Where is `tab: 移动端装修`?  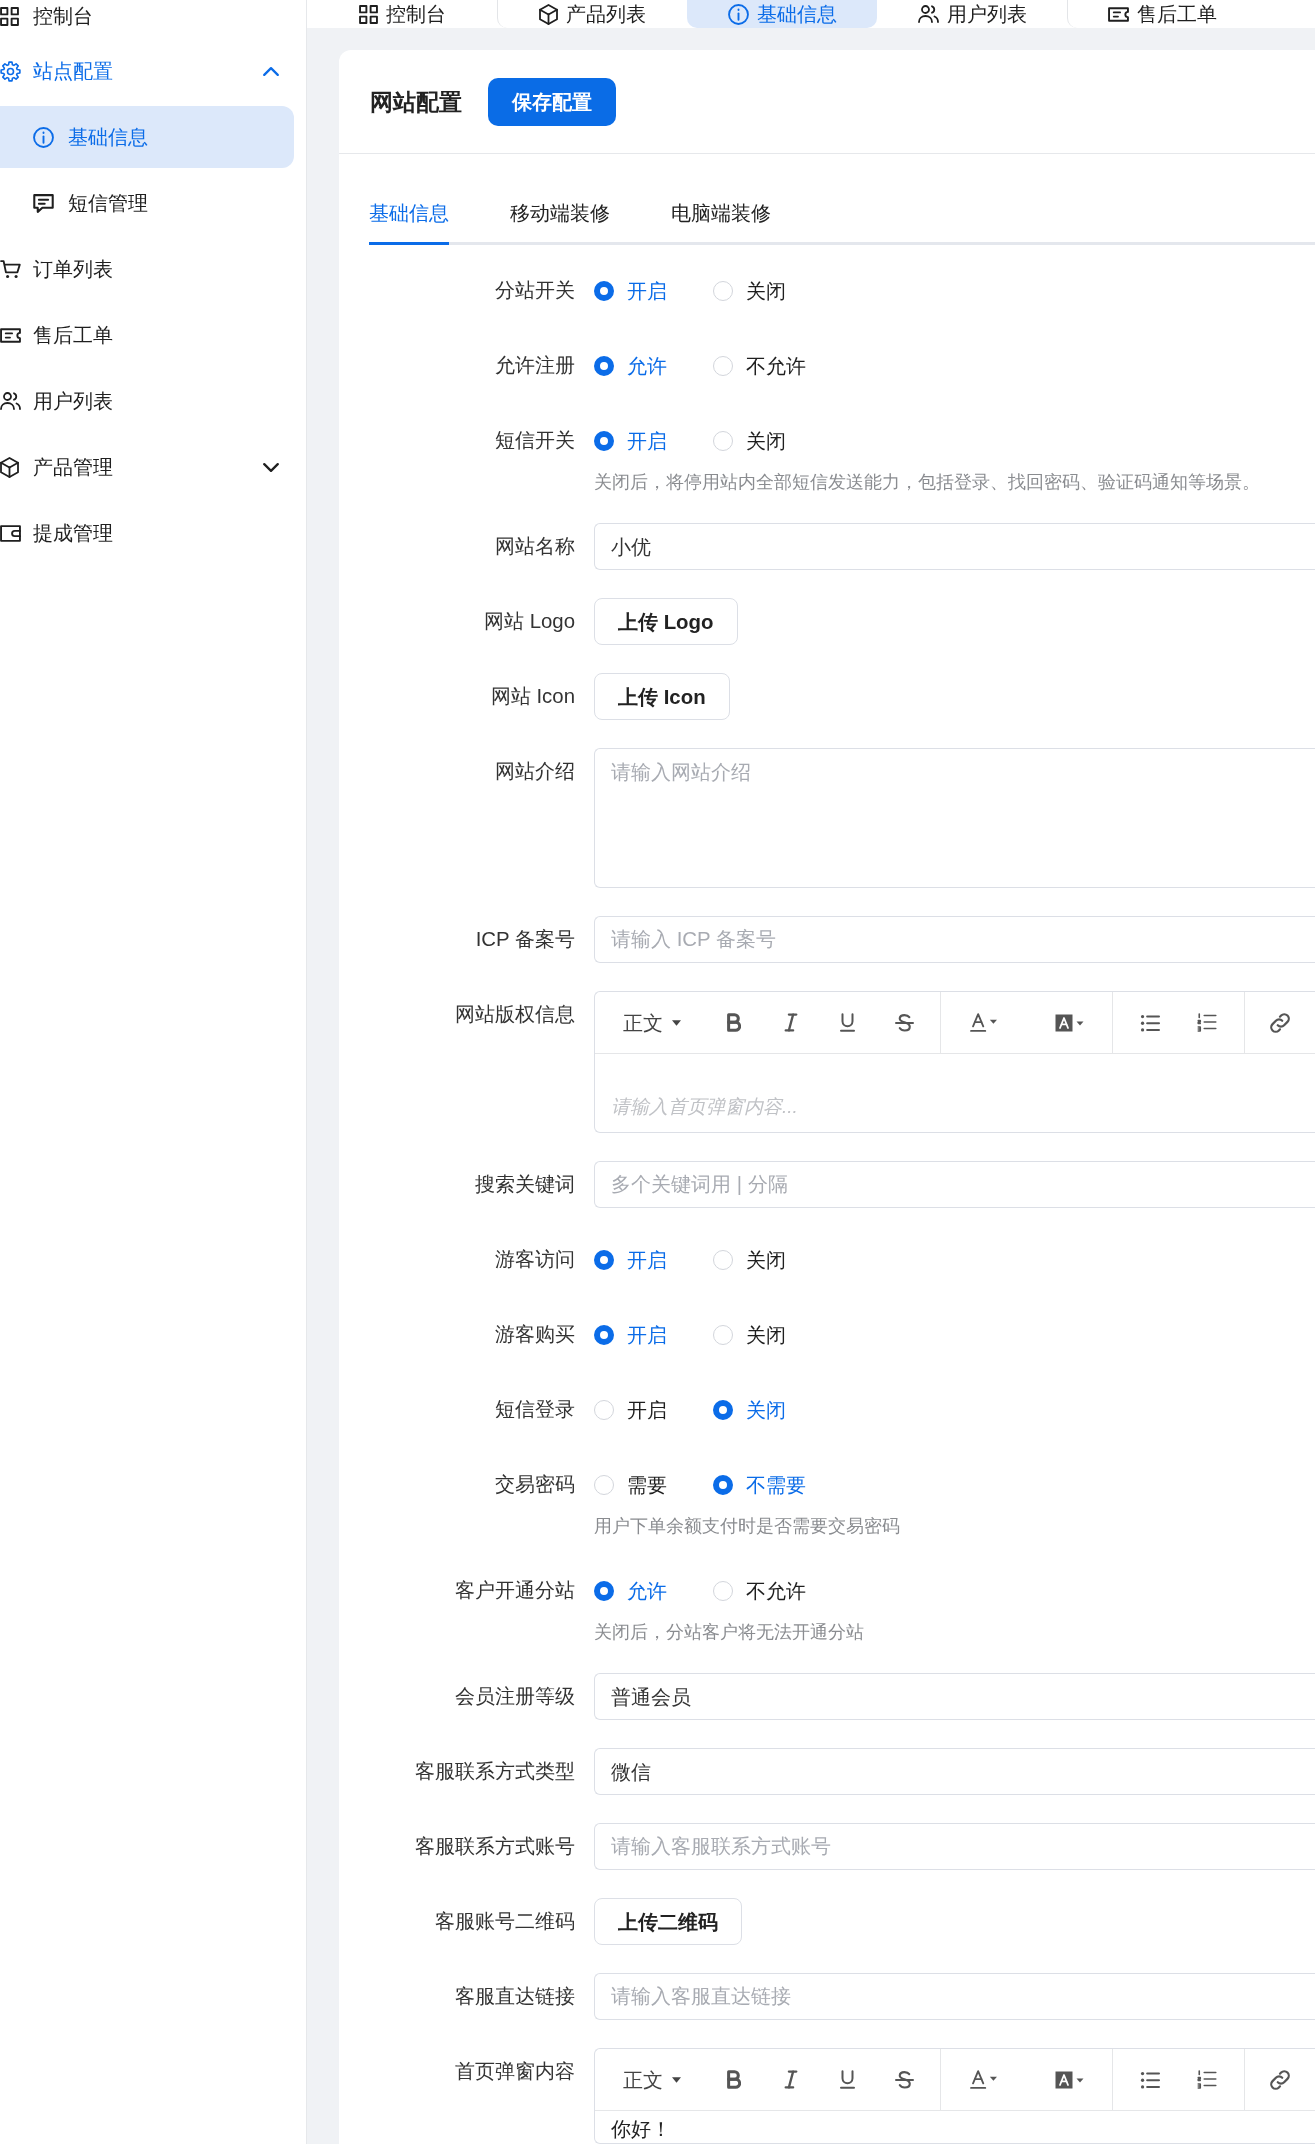
tab: 移动端装修 is located at coordinates (560, 214).